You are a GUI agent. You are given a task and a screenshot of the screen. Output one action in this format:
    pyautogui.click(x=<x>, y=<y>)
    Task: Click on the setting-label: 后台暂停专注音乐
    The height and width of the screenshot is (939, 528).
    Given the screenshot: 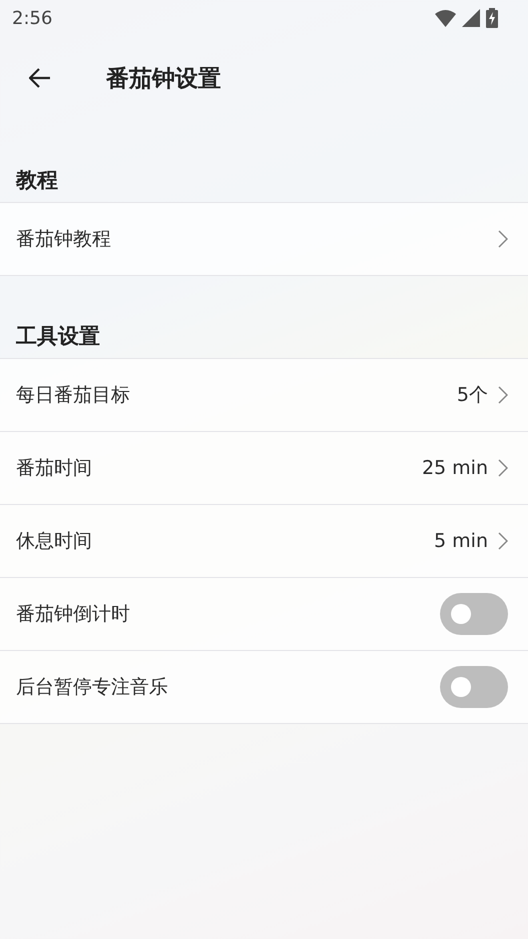 What is the action you would take?
    pyautogui.click(x=92, y=687)
    